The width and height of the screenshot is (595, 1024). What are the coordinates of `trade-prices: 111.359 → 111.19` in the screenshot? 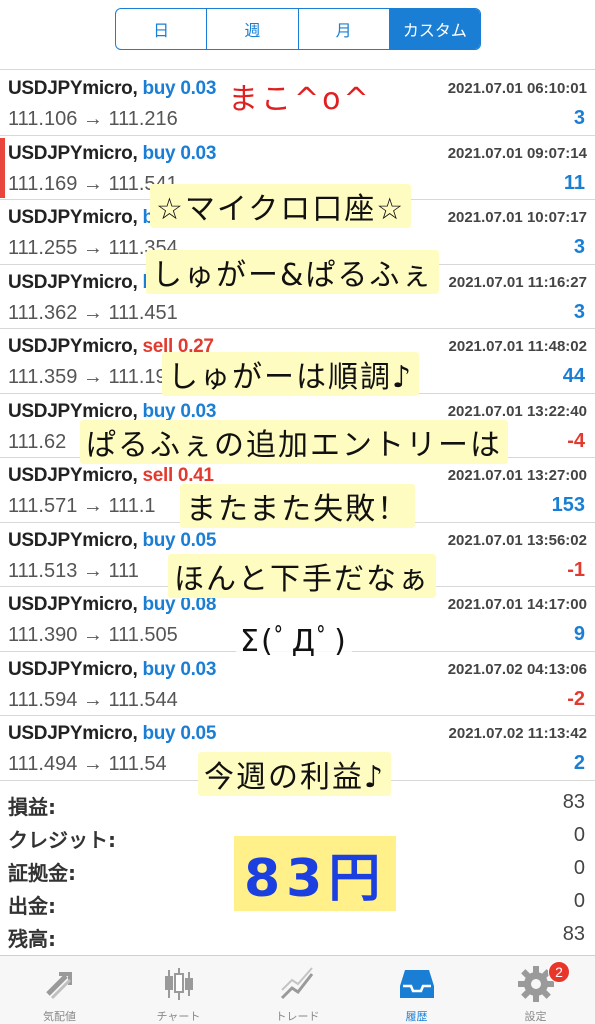 It's located at (87, 377).